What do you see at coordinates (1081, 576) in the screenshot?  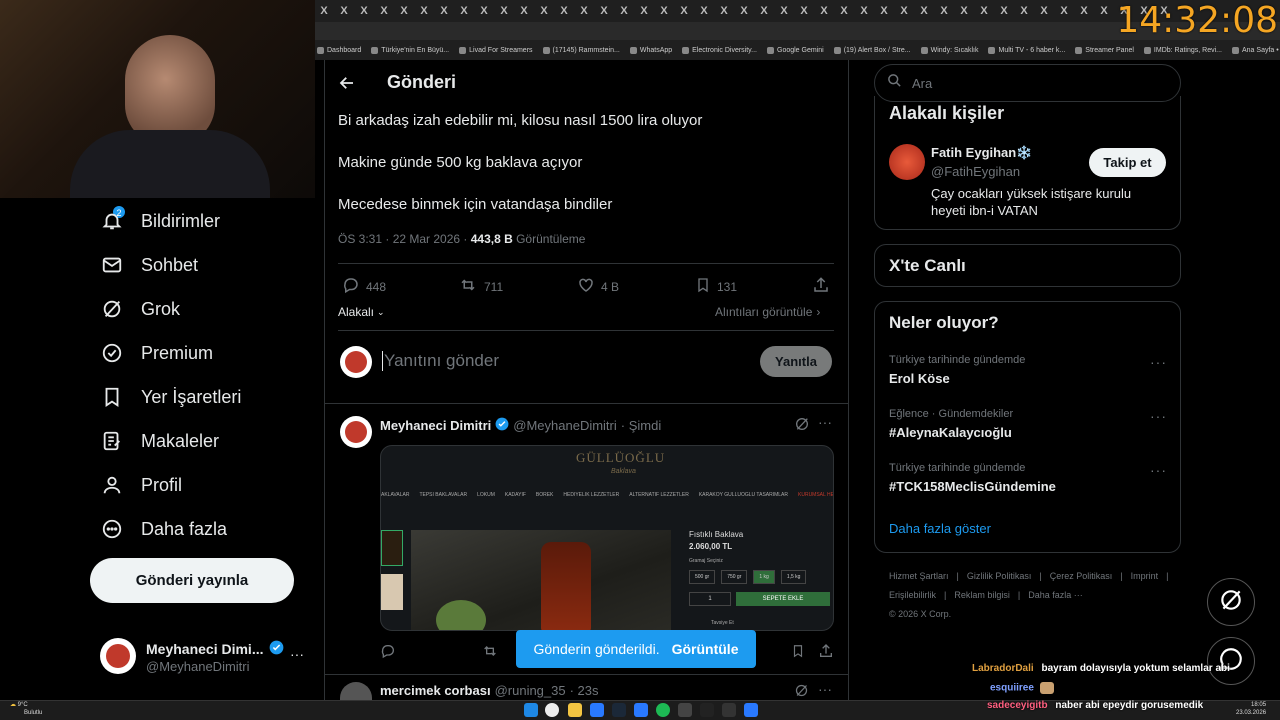 I see `footer-link: Çerez Politikası` at bounding box center [1081, 576].